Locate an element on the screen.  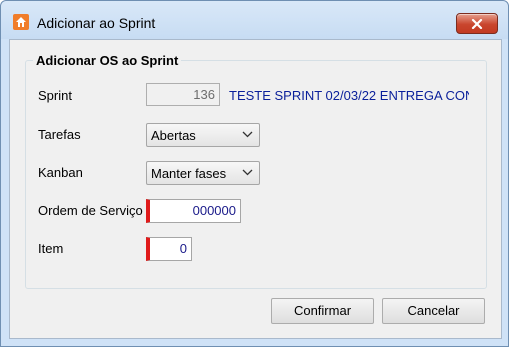
close-button is located at coordinates (477, 23).